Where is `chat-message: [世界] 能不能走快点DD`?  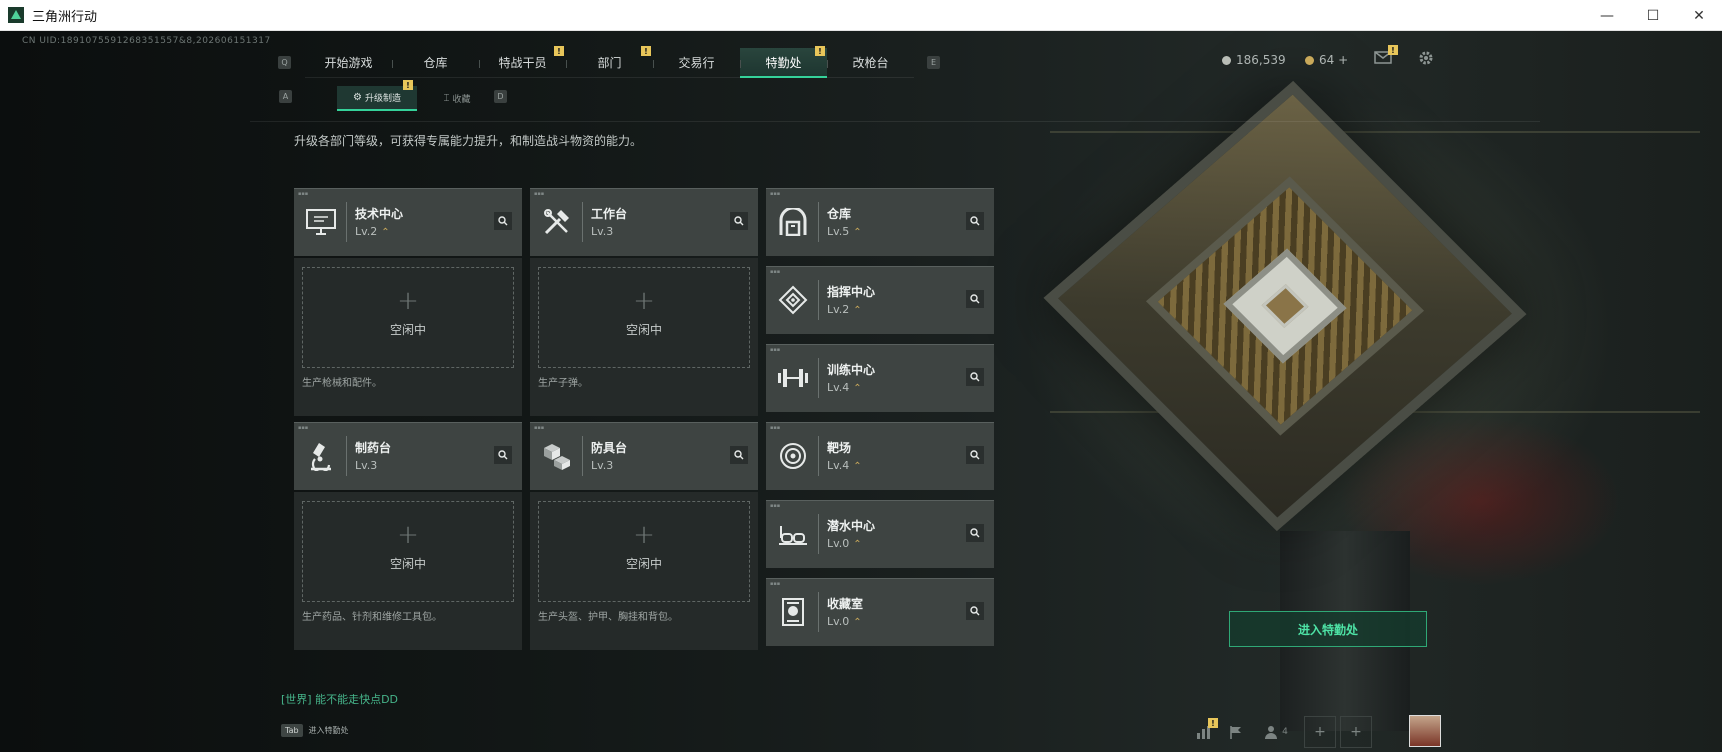
chat-message: [世界] 能不能走快点DD is located at coordinates (339, 699).